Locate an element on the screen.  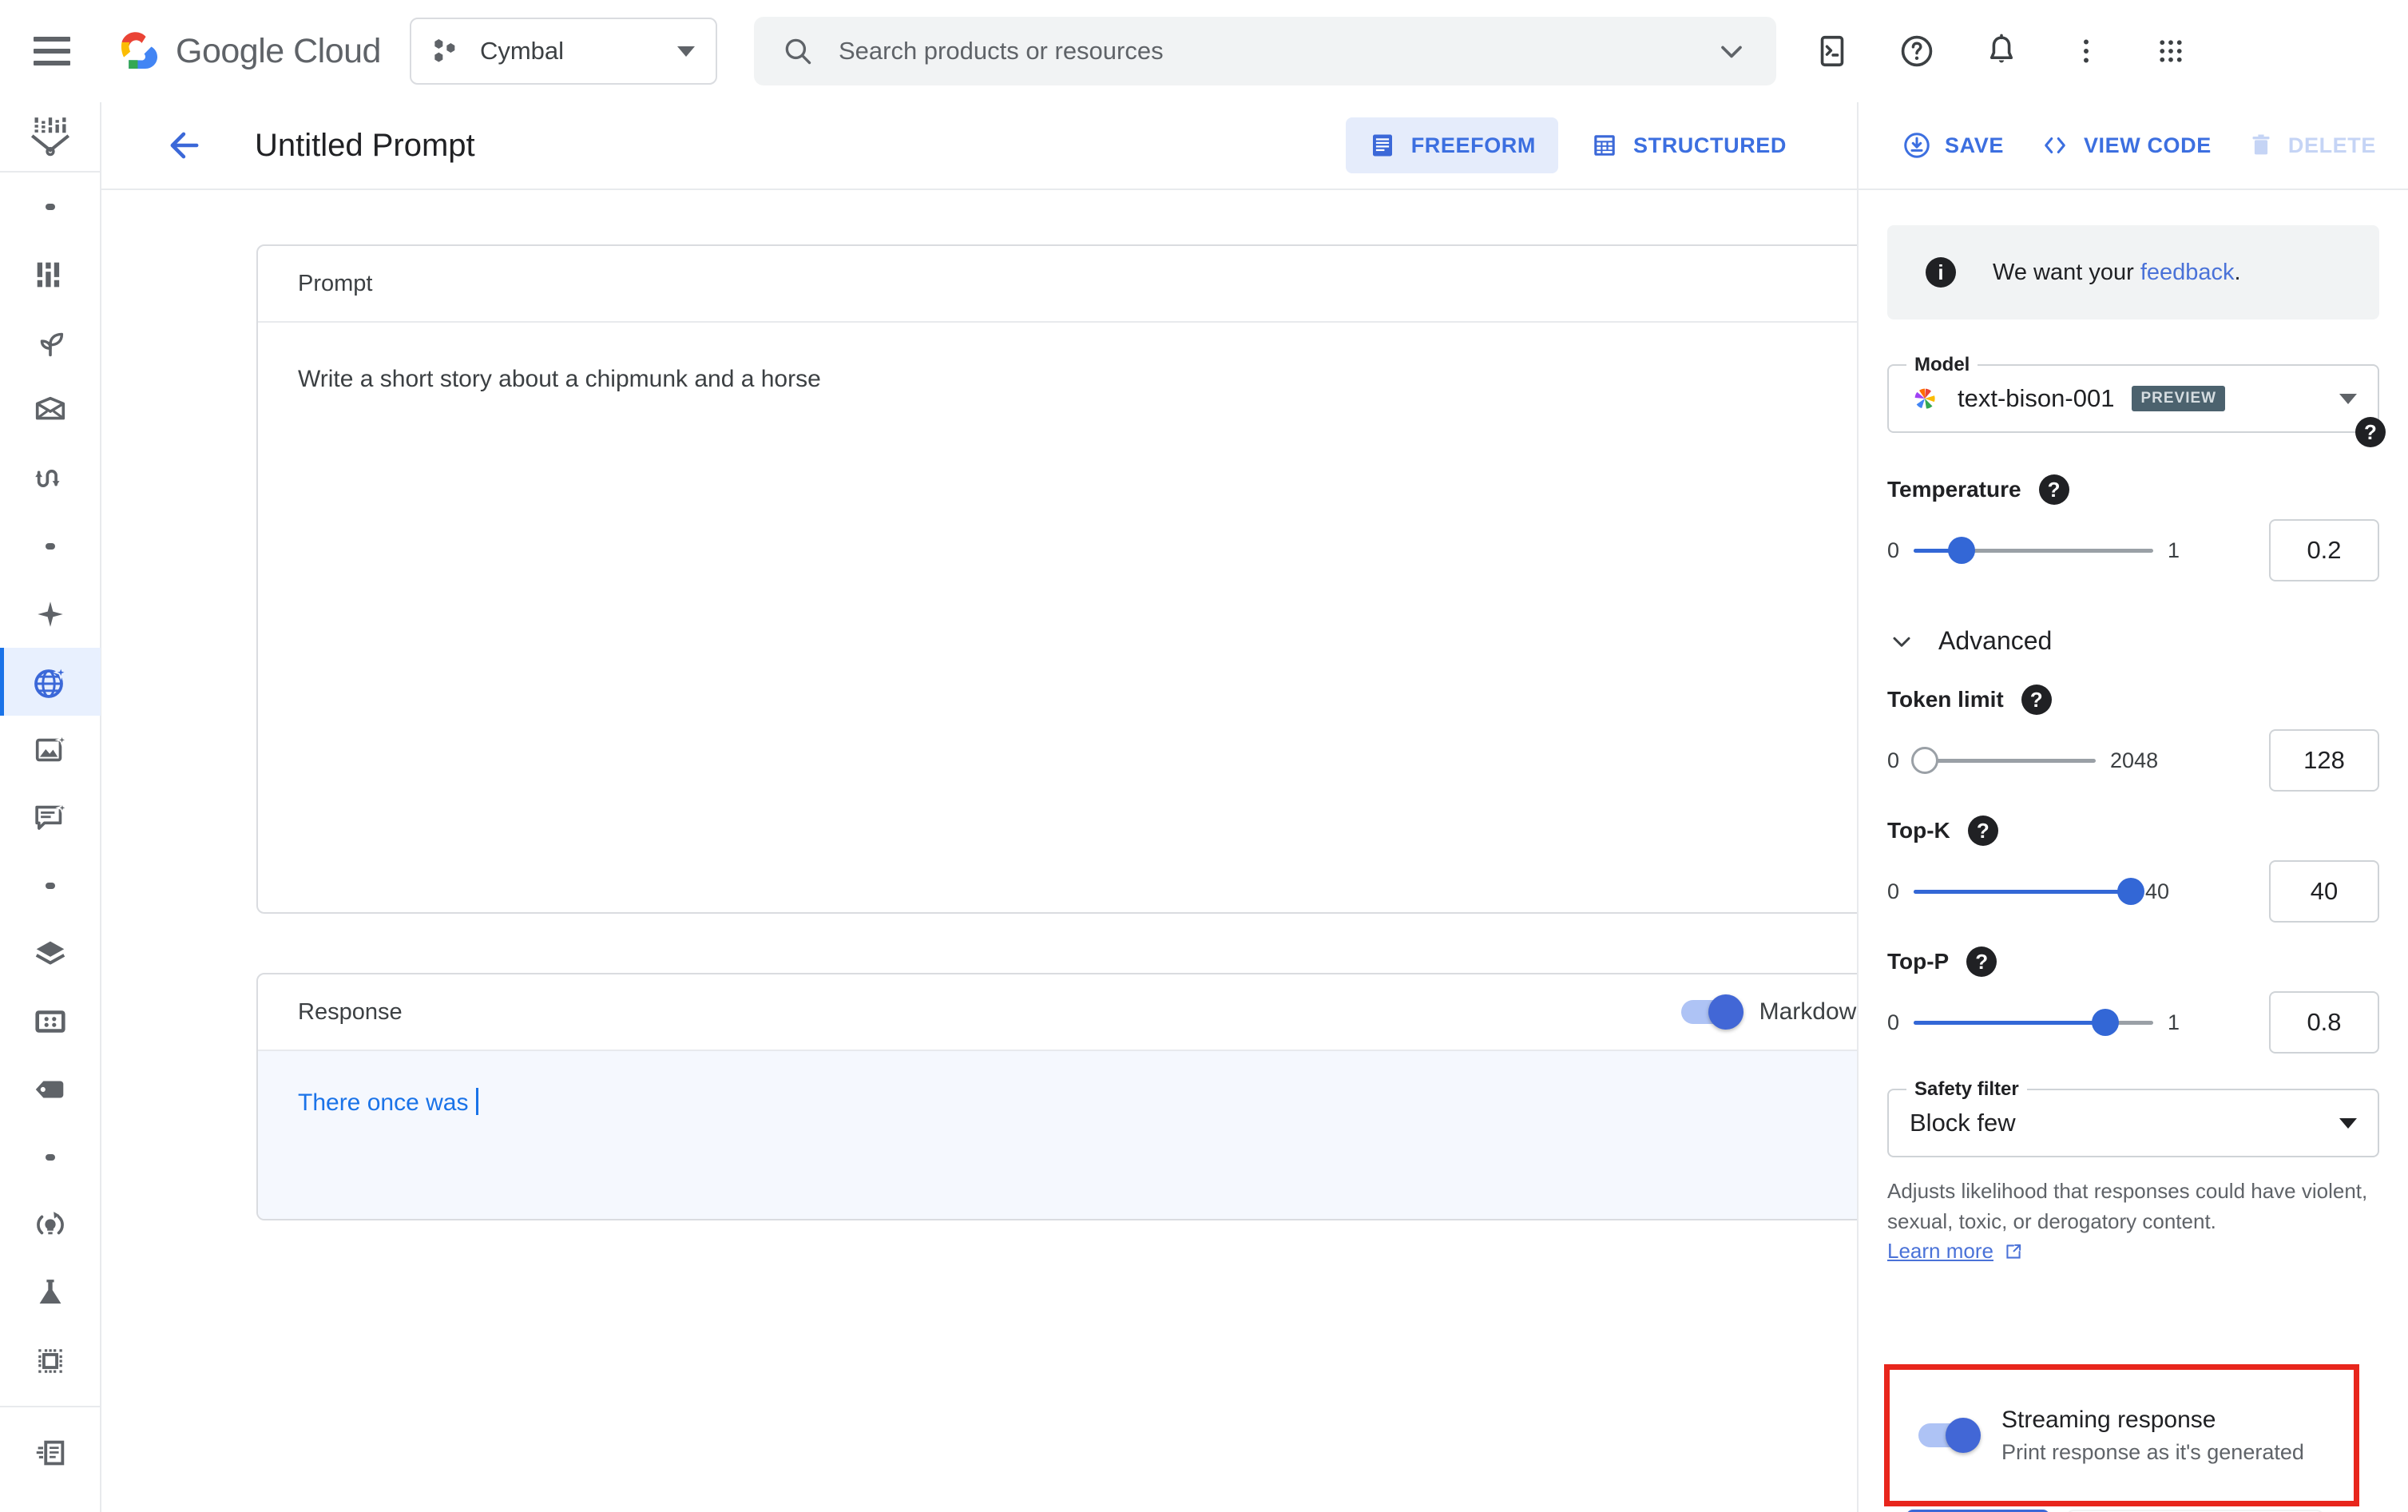
learn-more-label: Learn more is located at coordinates (1940, 1251).